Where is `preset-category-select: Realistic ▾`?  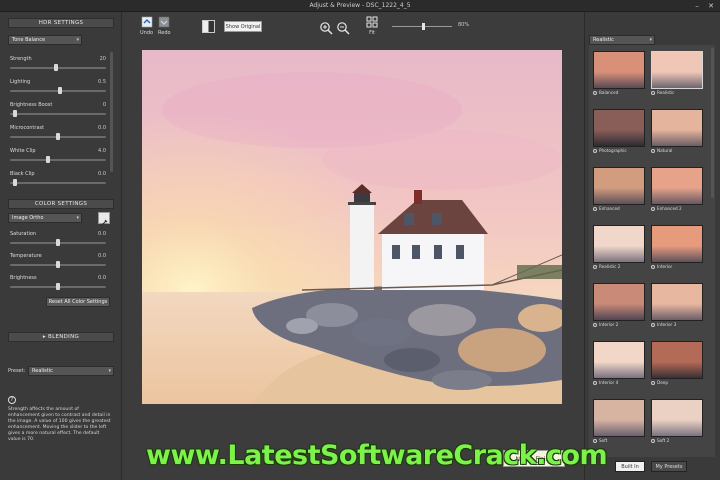
preset-category-select: Realistic ▾ is located at coordinates (622, 40).